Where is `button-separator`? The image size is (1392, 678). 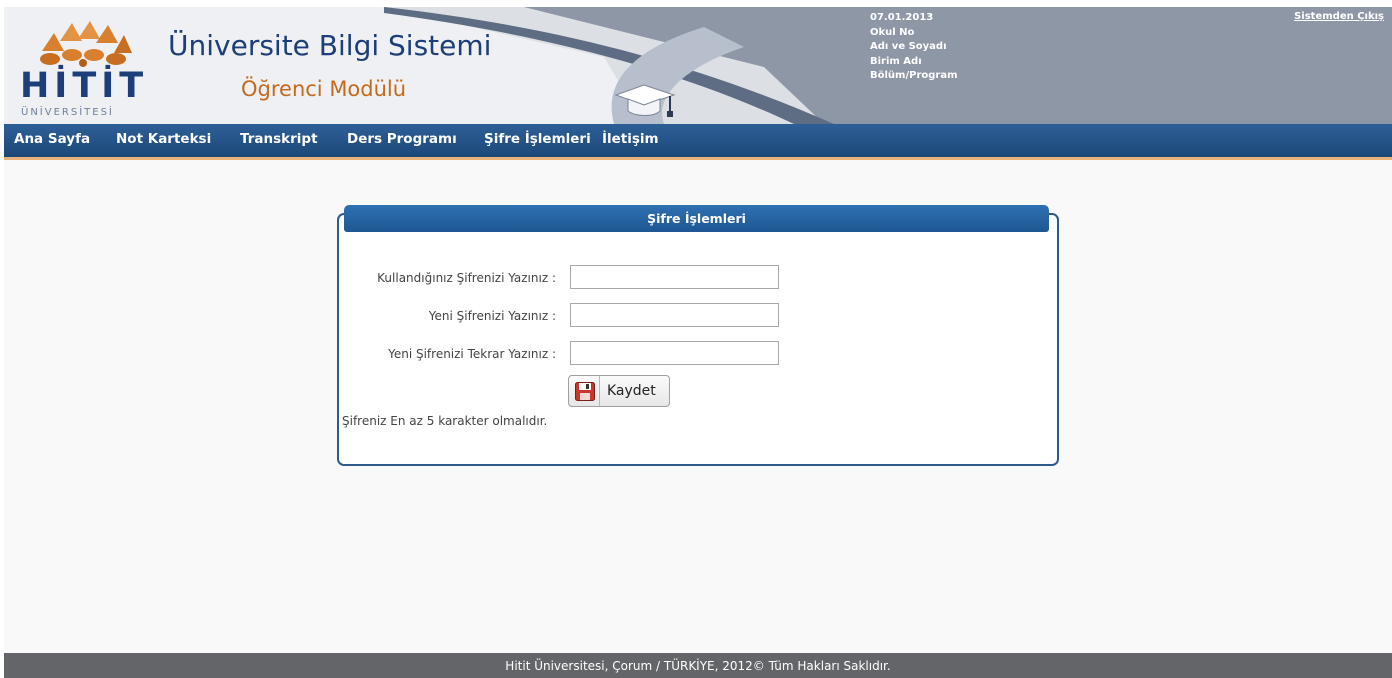 button-separator is located at coordinates (599, 391).